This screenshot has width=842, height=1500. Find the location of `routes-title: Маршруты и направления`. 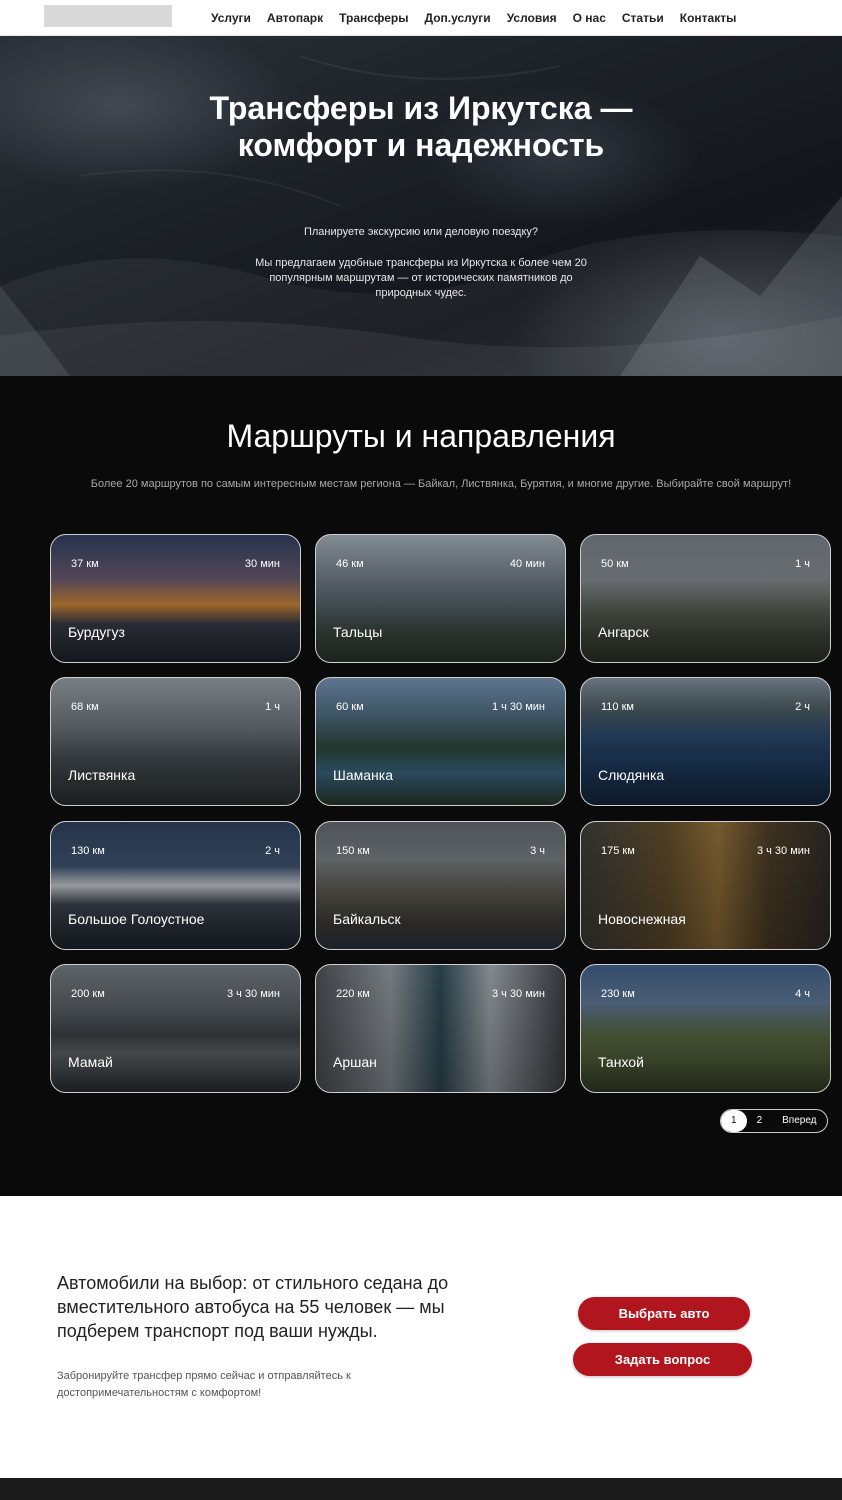

routes-title: Маршруты и направления is located at coordinates (421, 436).